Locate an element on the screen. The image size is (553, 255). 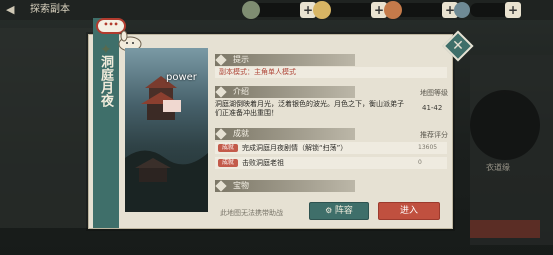
bamboo-icon: ✦ is located at coordinates (106, 50).